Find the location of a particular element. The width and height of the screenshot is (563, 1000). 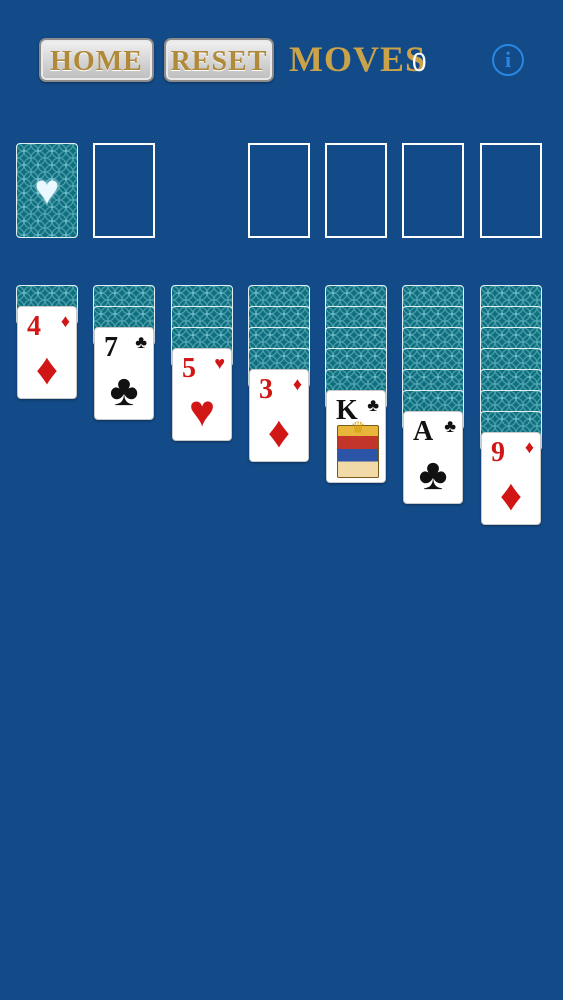

stock-pile: ♥ is located at coordinates (47, 190).